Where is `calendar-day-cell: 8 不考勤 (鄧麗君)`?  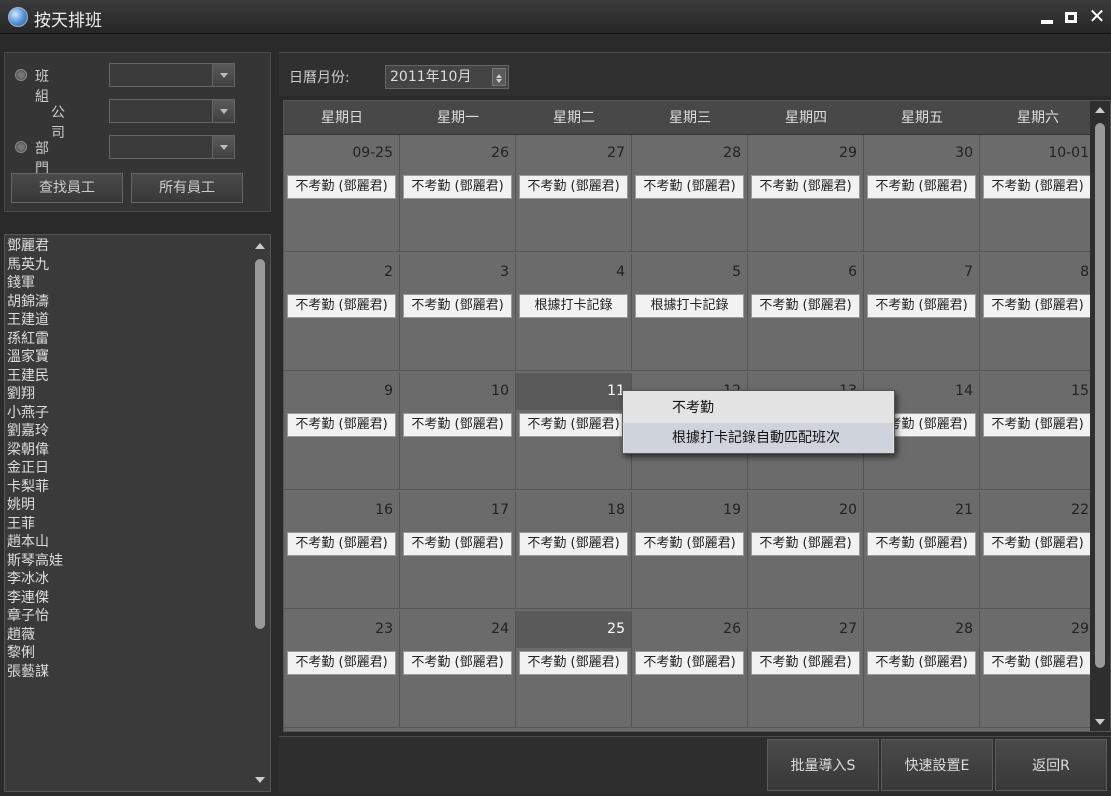 calendar-day-cell: 8 不考勤 (鄧麗君) is located at coordinates (1038, 312).